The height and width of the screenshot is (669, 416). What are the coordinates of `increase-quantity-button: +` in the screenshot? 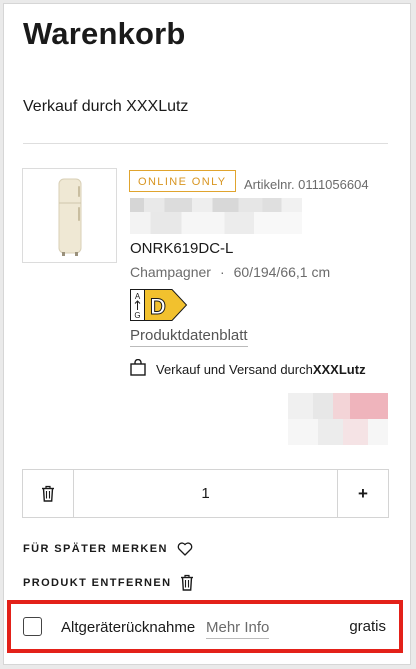 It's located at (362, 493).